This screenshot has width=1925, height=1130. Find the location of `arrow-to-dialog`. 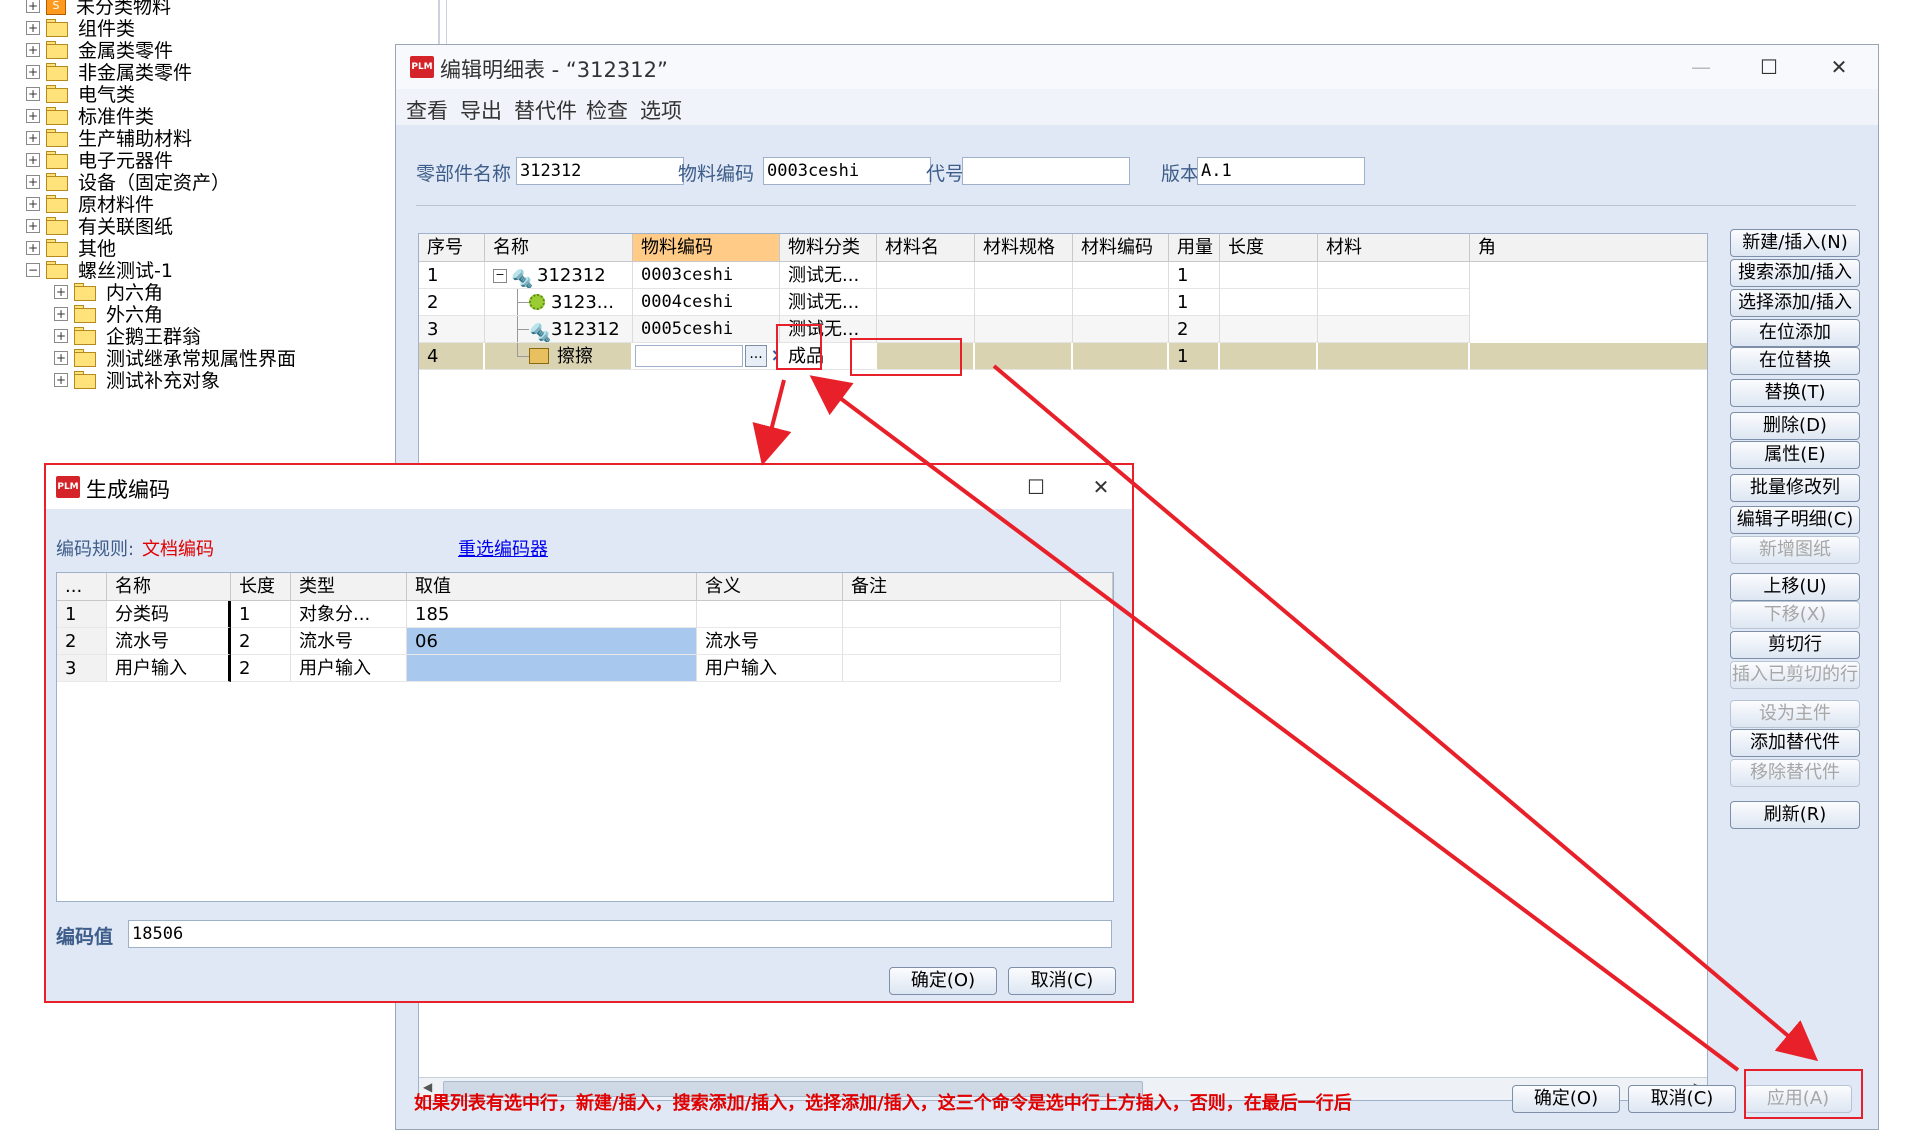

arrow-to-dialog is located at coordinates (772, 422).